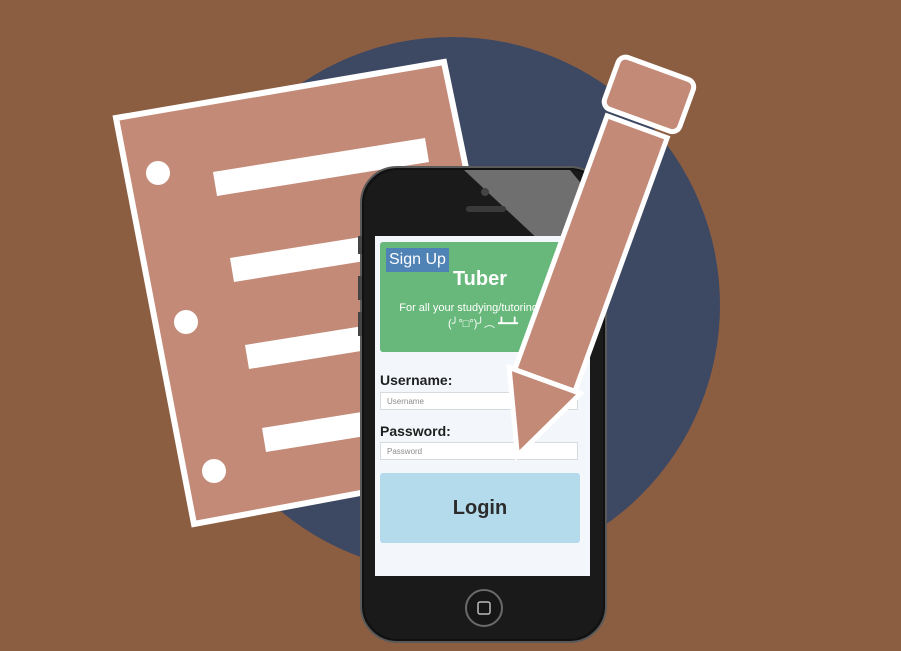  What do you see at coordinates (486, 209) in the screenshot?
I see `speaker-grille` at bounding box center [486, 209].